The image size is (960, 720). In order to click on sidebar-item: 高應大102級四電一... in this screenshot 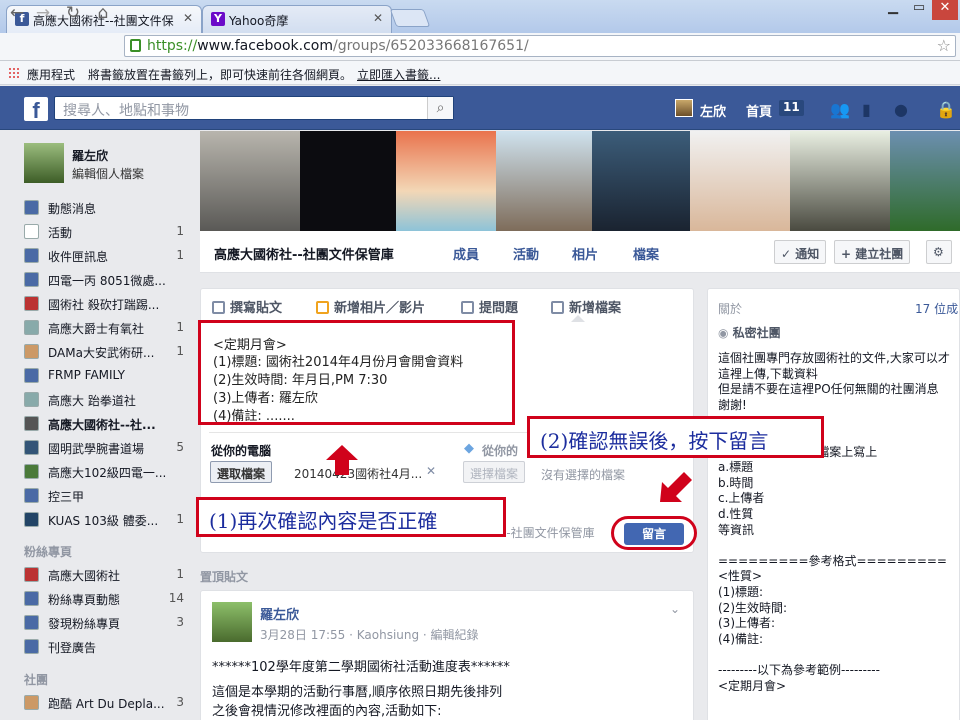, I will do `click(104, 473)`.